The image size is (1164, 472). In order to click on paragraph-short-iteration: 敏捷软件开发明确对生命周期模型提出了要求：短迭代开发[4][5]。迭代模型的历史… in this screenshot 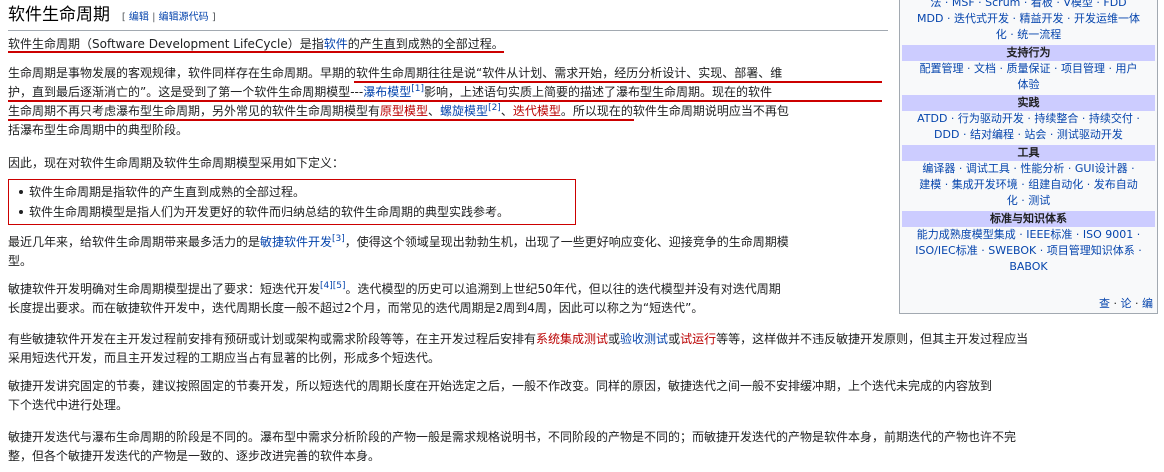, I will do `click(448, 299)`.